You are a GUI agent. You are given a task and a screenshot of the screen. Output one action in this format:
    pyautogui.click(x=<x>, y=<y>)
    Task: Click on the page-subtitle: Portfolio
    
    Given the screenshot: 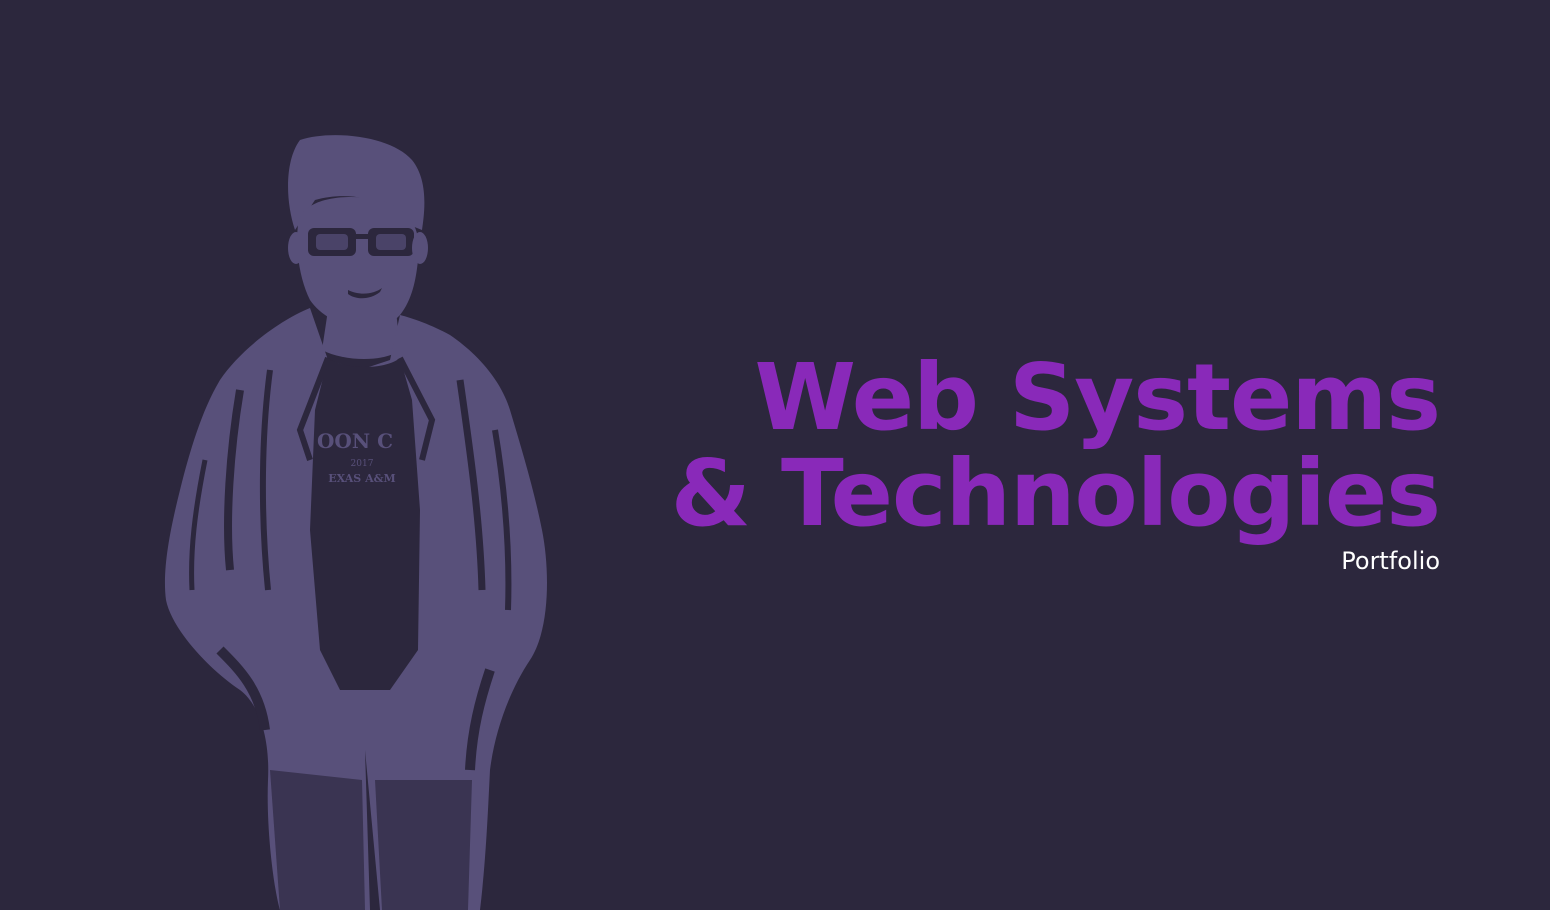 What is the action you would take?
    pyautogui.click(x=1390, y=561)
    